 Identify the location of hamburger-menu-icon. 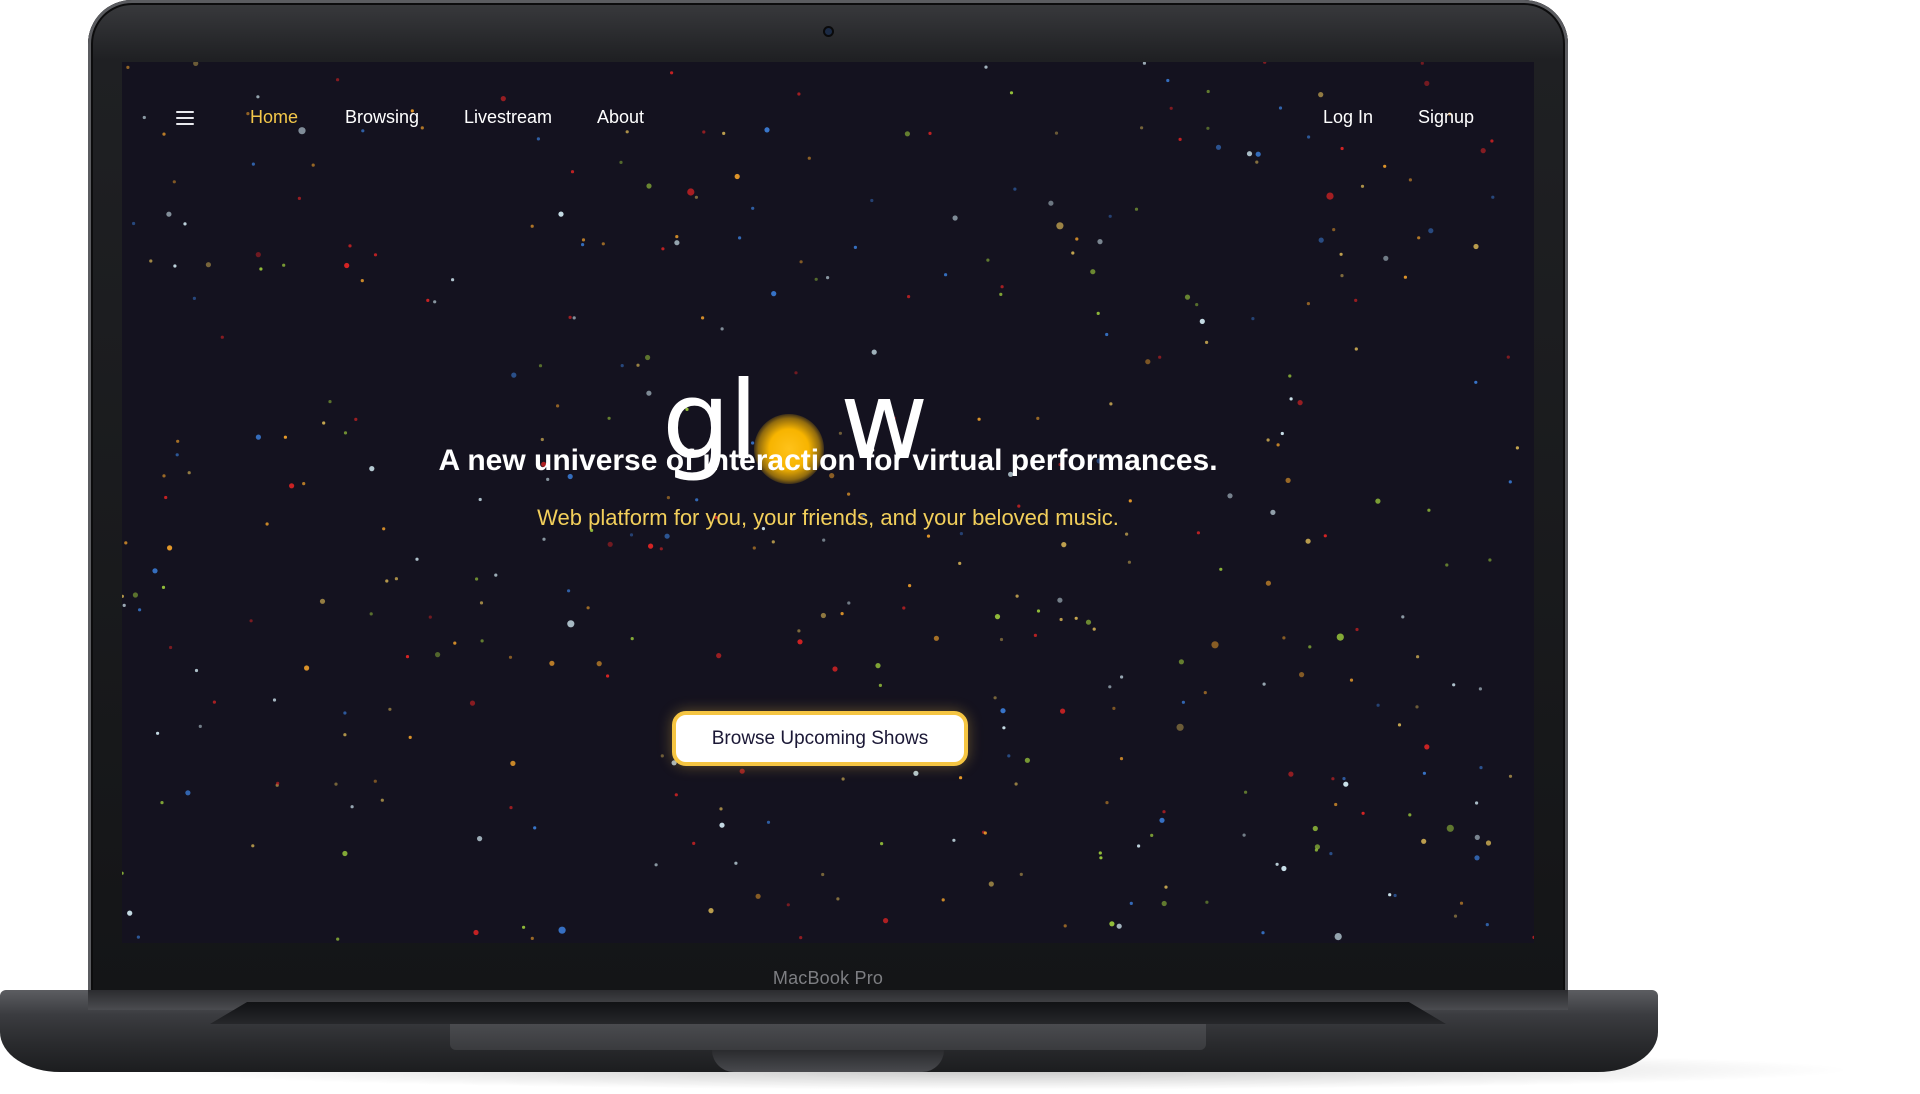
(185, 118).